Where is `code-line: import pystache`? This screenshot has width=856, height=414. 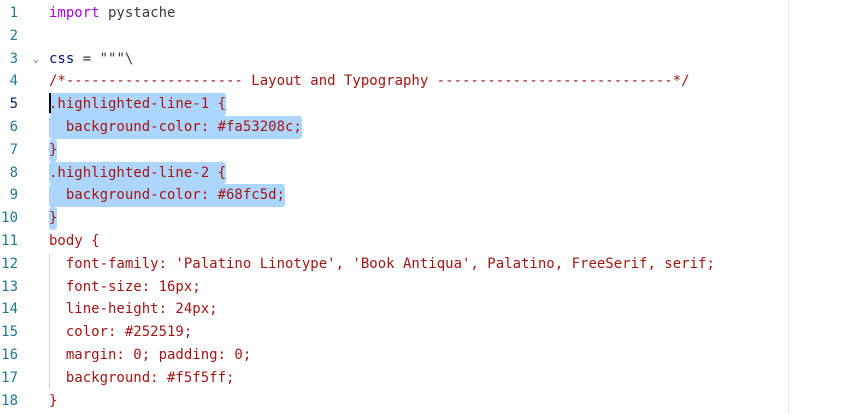 code-line: import pystache is located at coordinates (419, 13).